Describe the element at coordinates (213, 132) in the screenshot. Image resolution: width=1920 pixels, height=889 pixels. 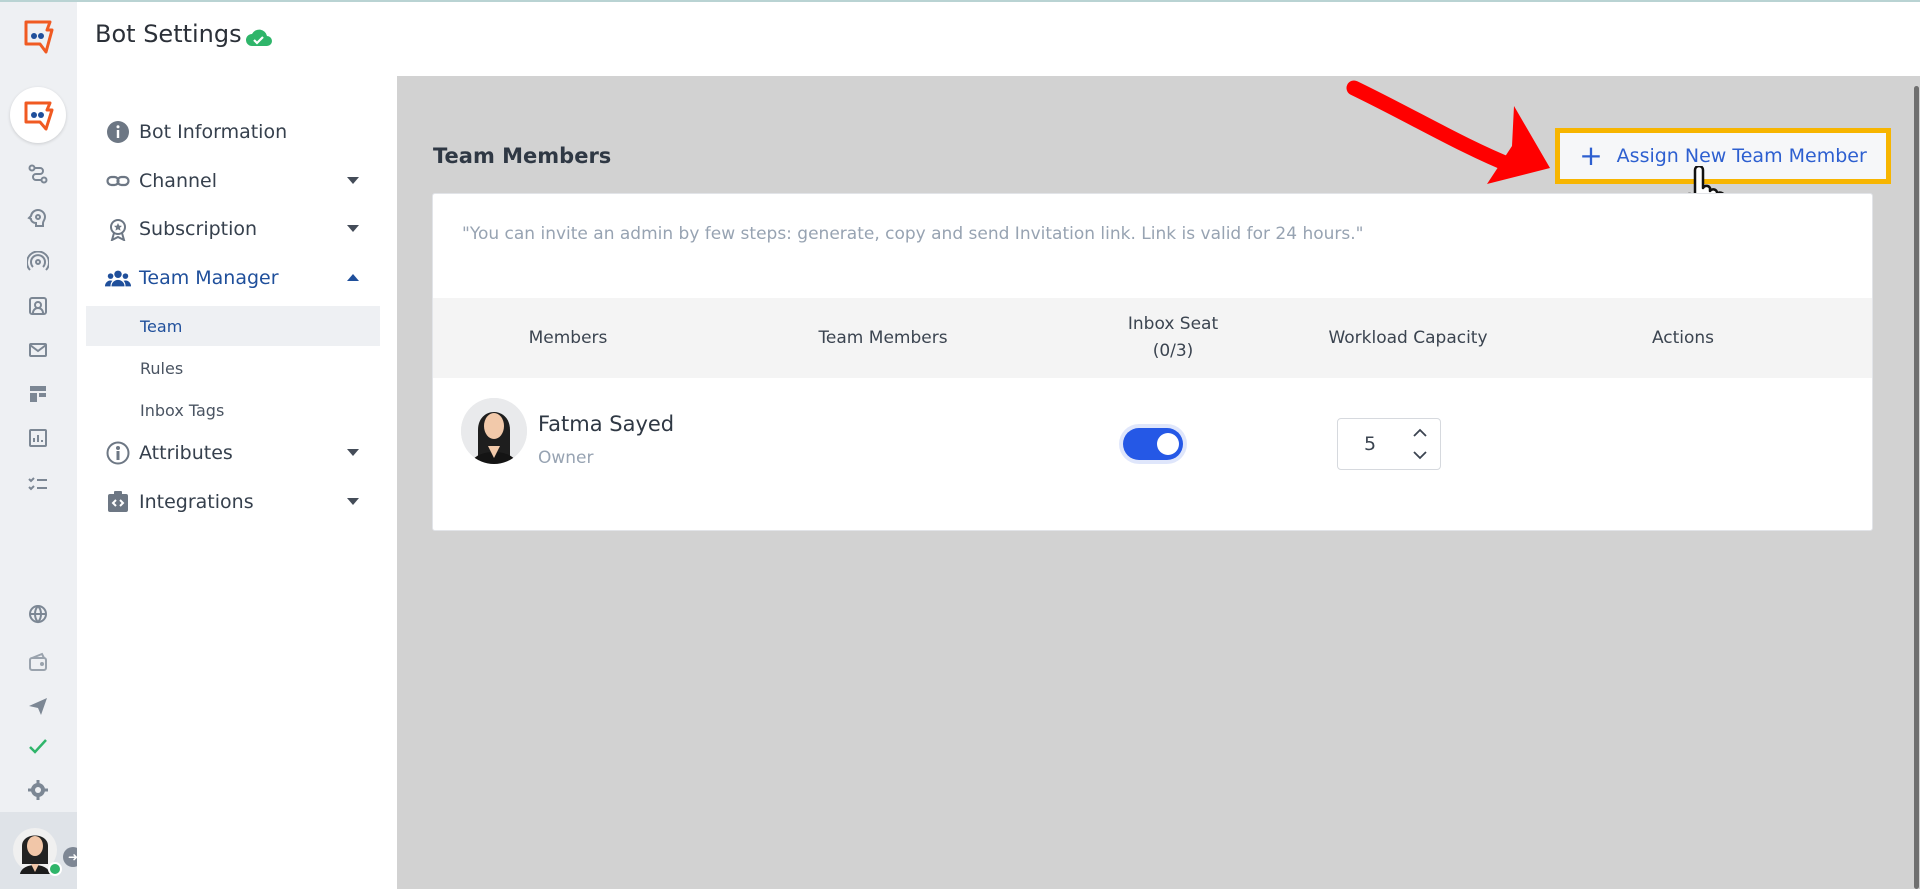
I see `menu-item-label: Bot Information` at that location.